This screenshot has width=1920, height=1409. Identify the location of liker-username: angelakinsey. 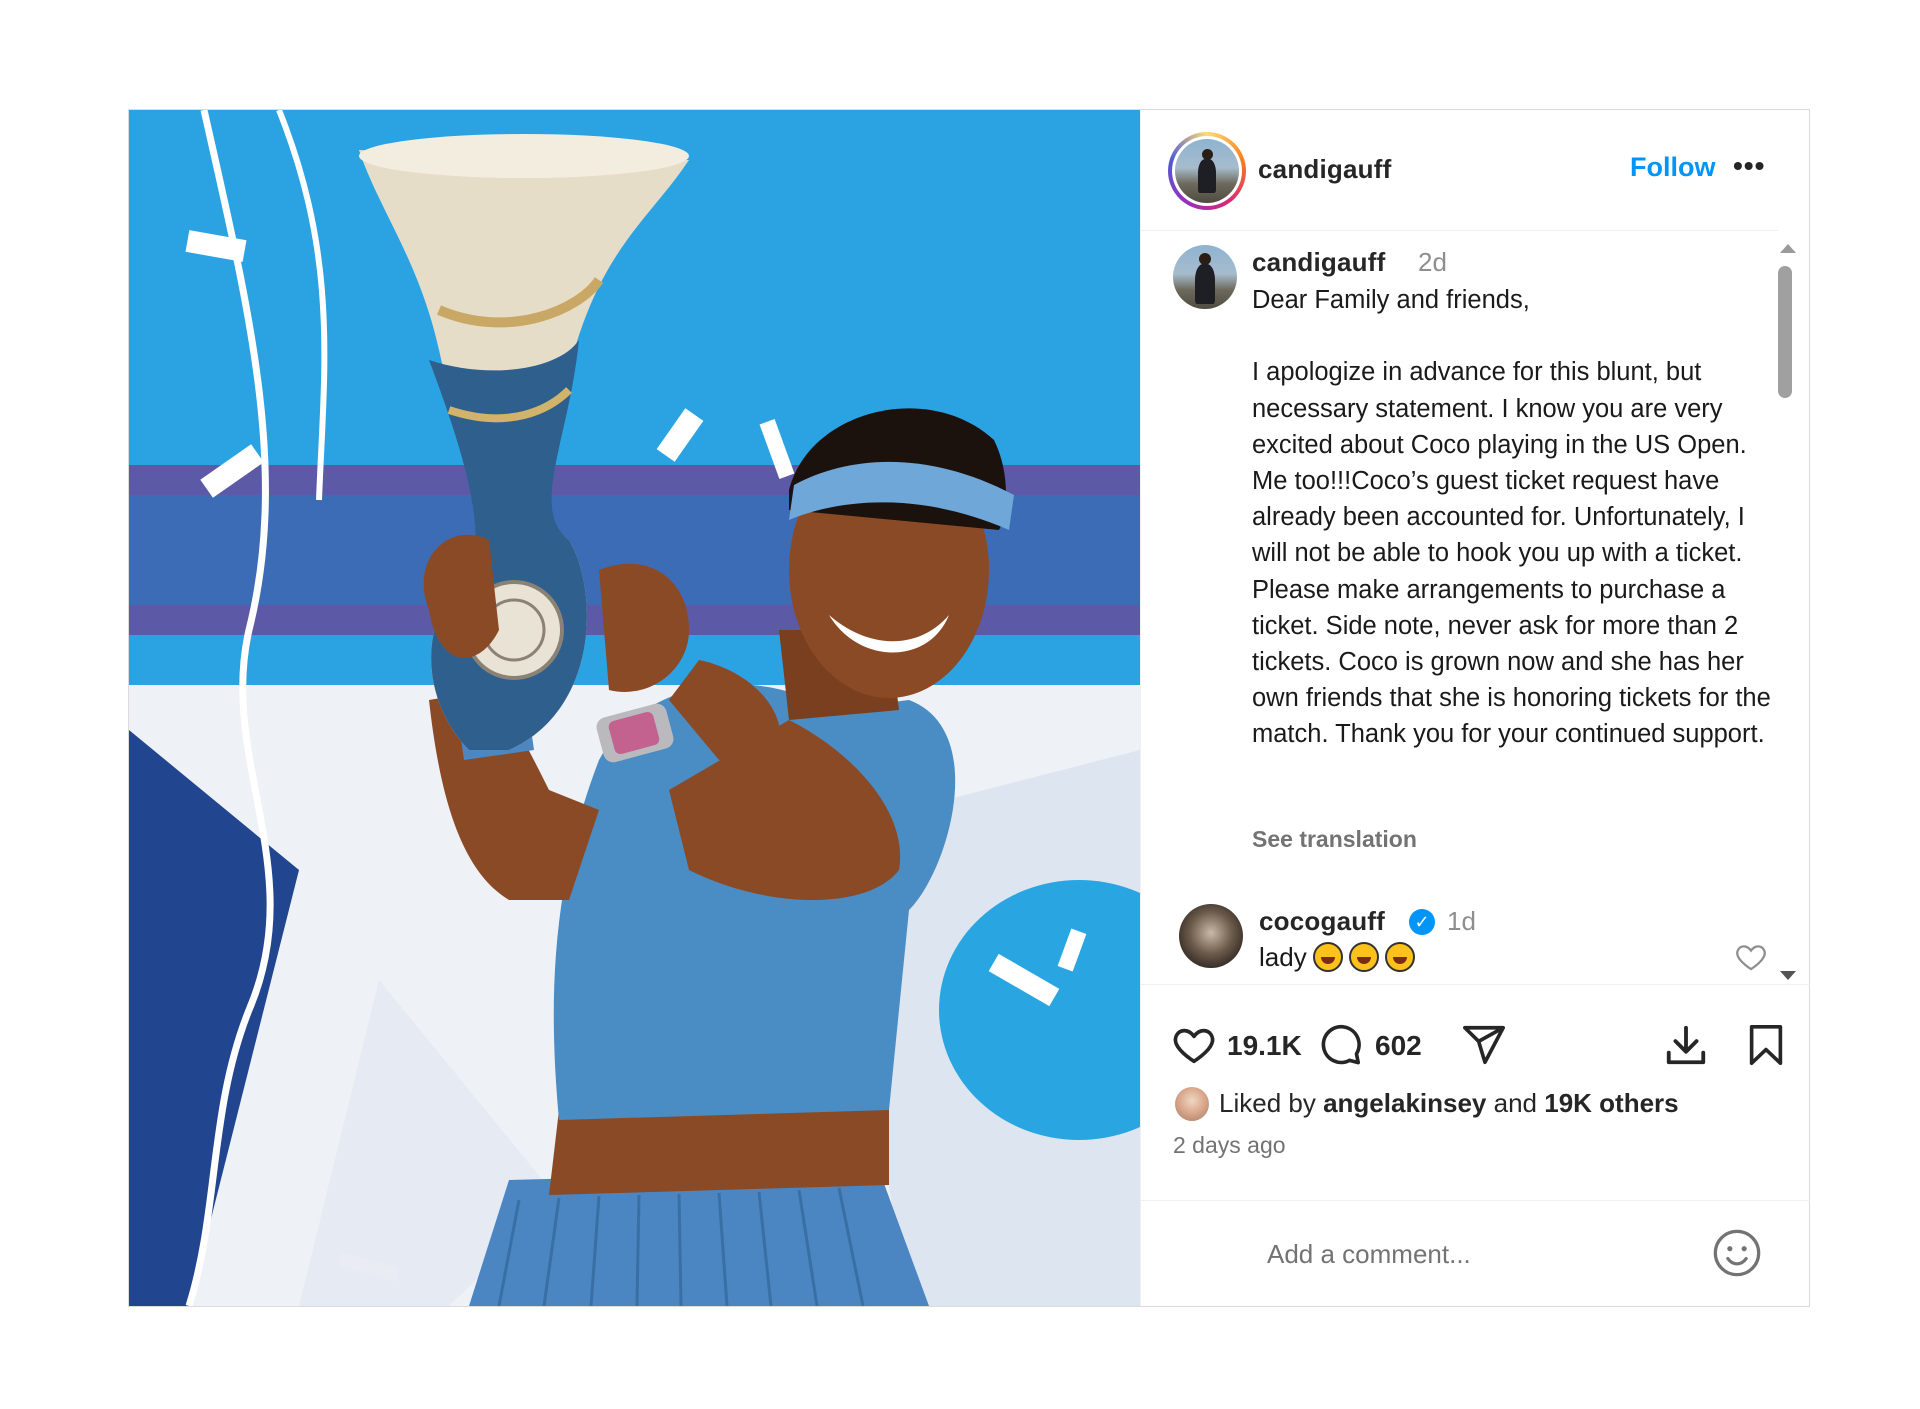
(1404, 1103).